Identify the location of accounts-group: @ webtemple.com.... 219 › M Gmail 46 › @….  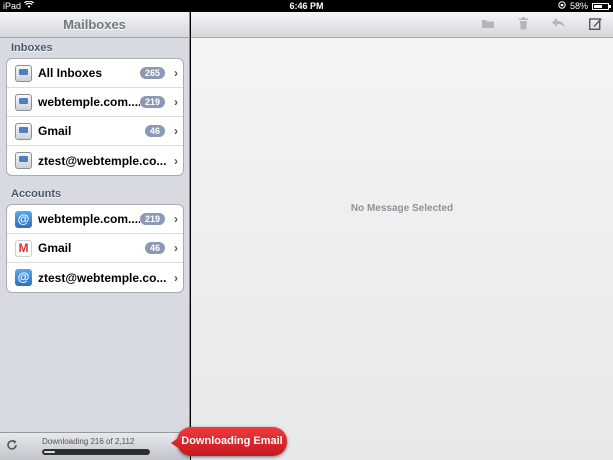
(95, 248).